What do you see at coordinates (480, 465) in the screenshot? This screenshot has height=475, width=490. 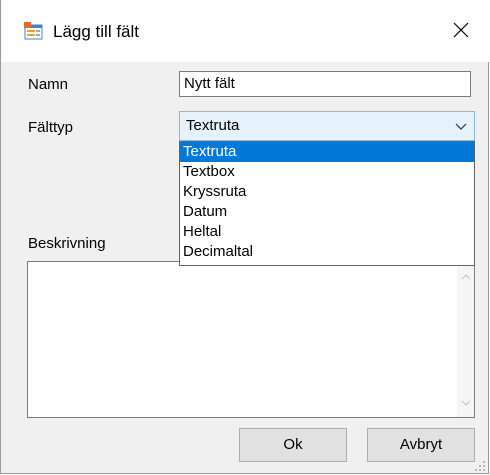 I see `resize-grip-icon` at bounding box center [480, 465].